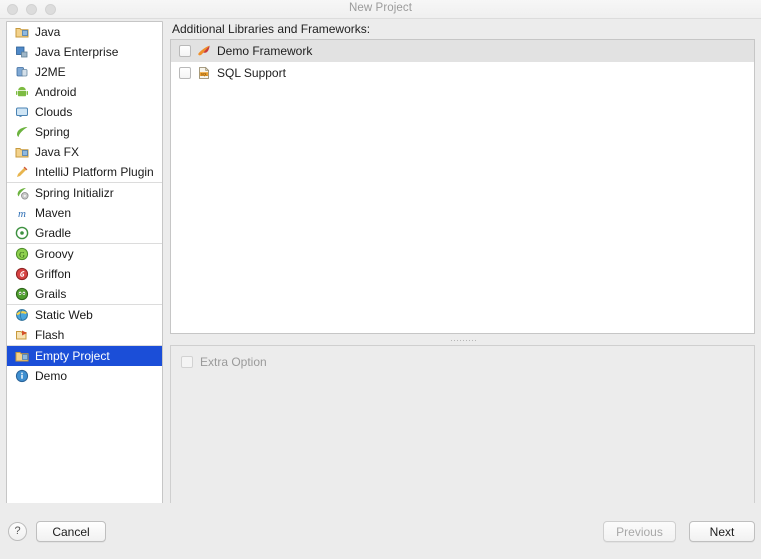  I want to click on sidebar-item-label: Griffon, so click(53, 273).